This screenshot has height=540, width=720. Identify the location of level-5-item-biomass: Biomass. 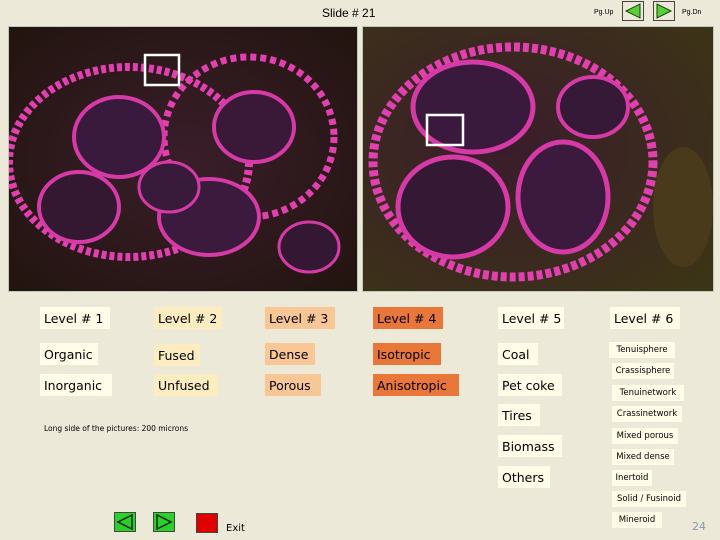
(530, 446).